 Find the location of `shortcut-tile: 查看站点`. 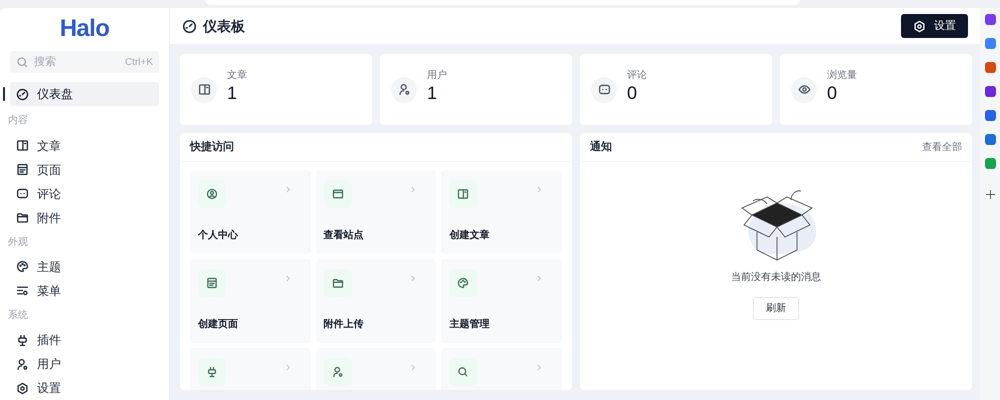

shortcut-tile: 查看站点 is located at coordinates (376, 212).